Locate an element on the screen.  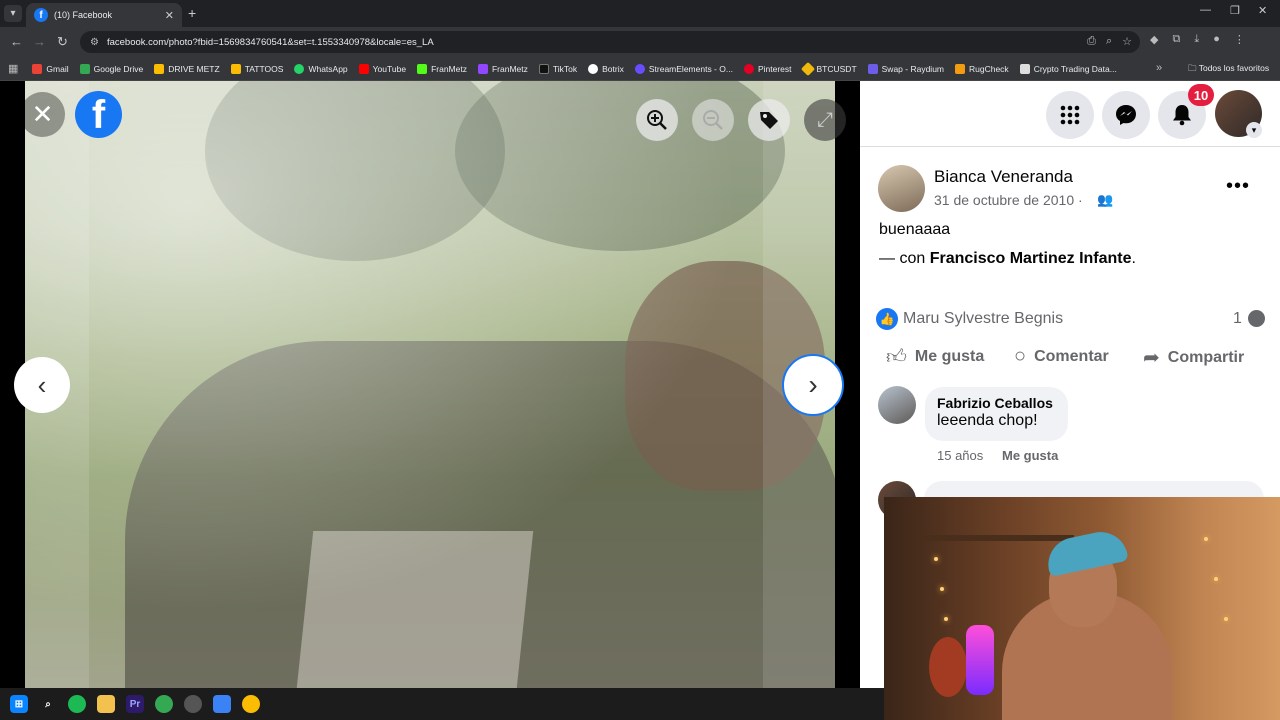
site-info-icon: ⚙ is located at coordinates (94, 42).